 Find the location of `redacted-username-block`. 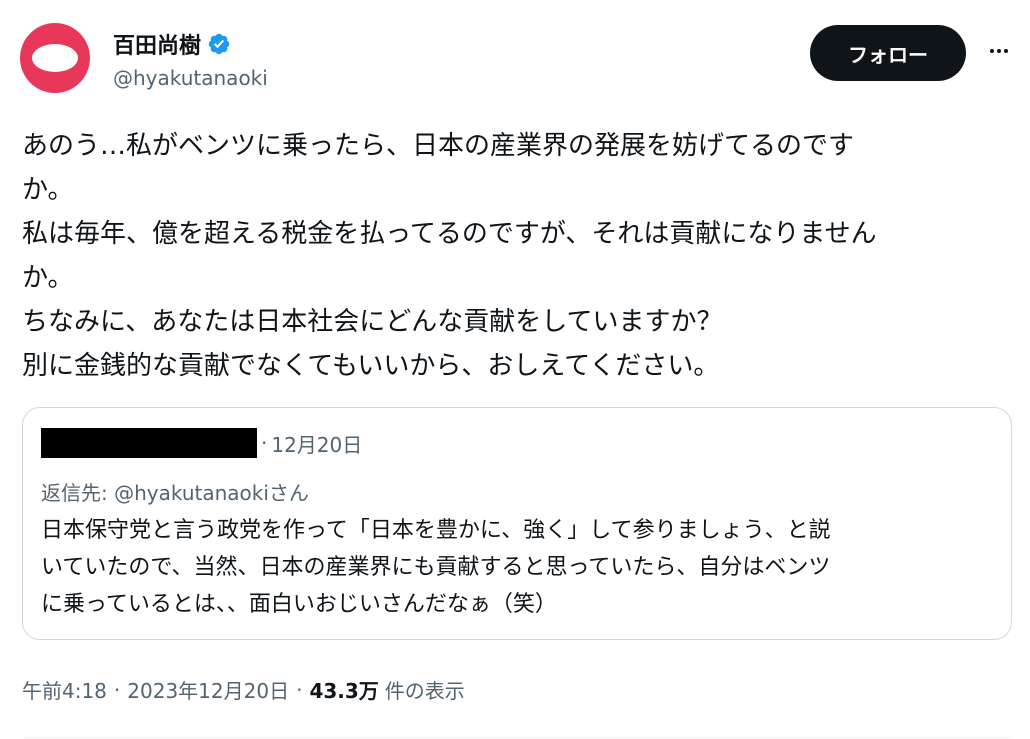

redacted-username-block is located at coordinates (149, 443).